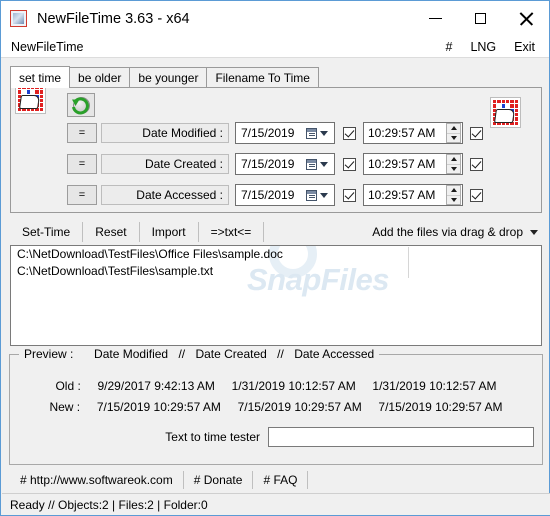 This screenshot has height=516, width=550. I want to click on tab-set-time: set time, so click(40, 77).